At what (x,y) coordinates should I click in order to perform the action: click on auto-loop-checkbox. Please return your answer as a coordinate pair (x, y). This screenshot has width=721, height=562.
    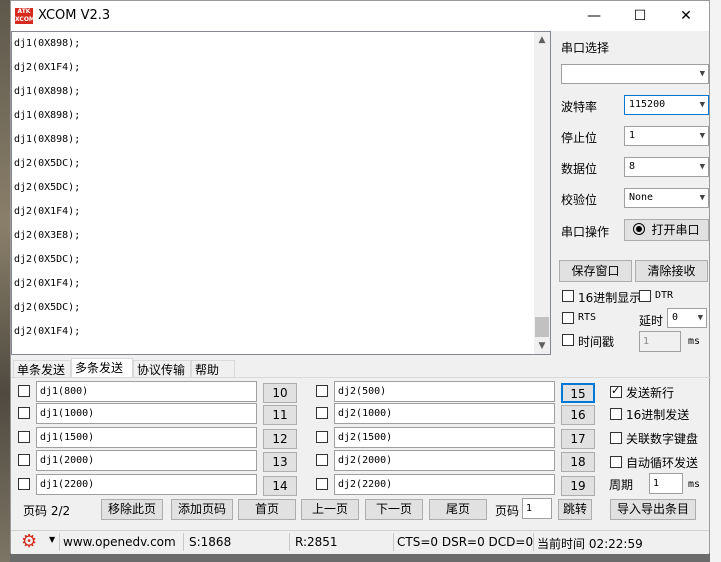
    Looking at the image, I should click on (616, 462).